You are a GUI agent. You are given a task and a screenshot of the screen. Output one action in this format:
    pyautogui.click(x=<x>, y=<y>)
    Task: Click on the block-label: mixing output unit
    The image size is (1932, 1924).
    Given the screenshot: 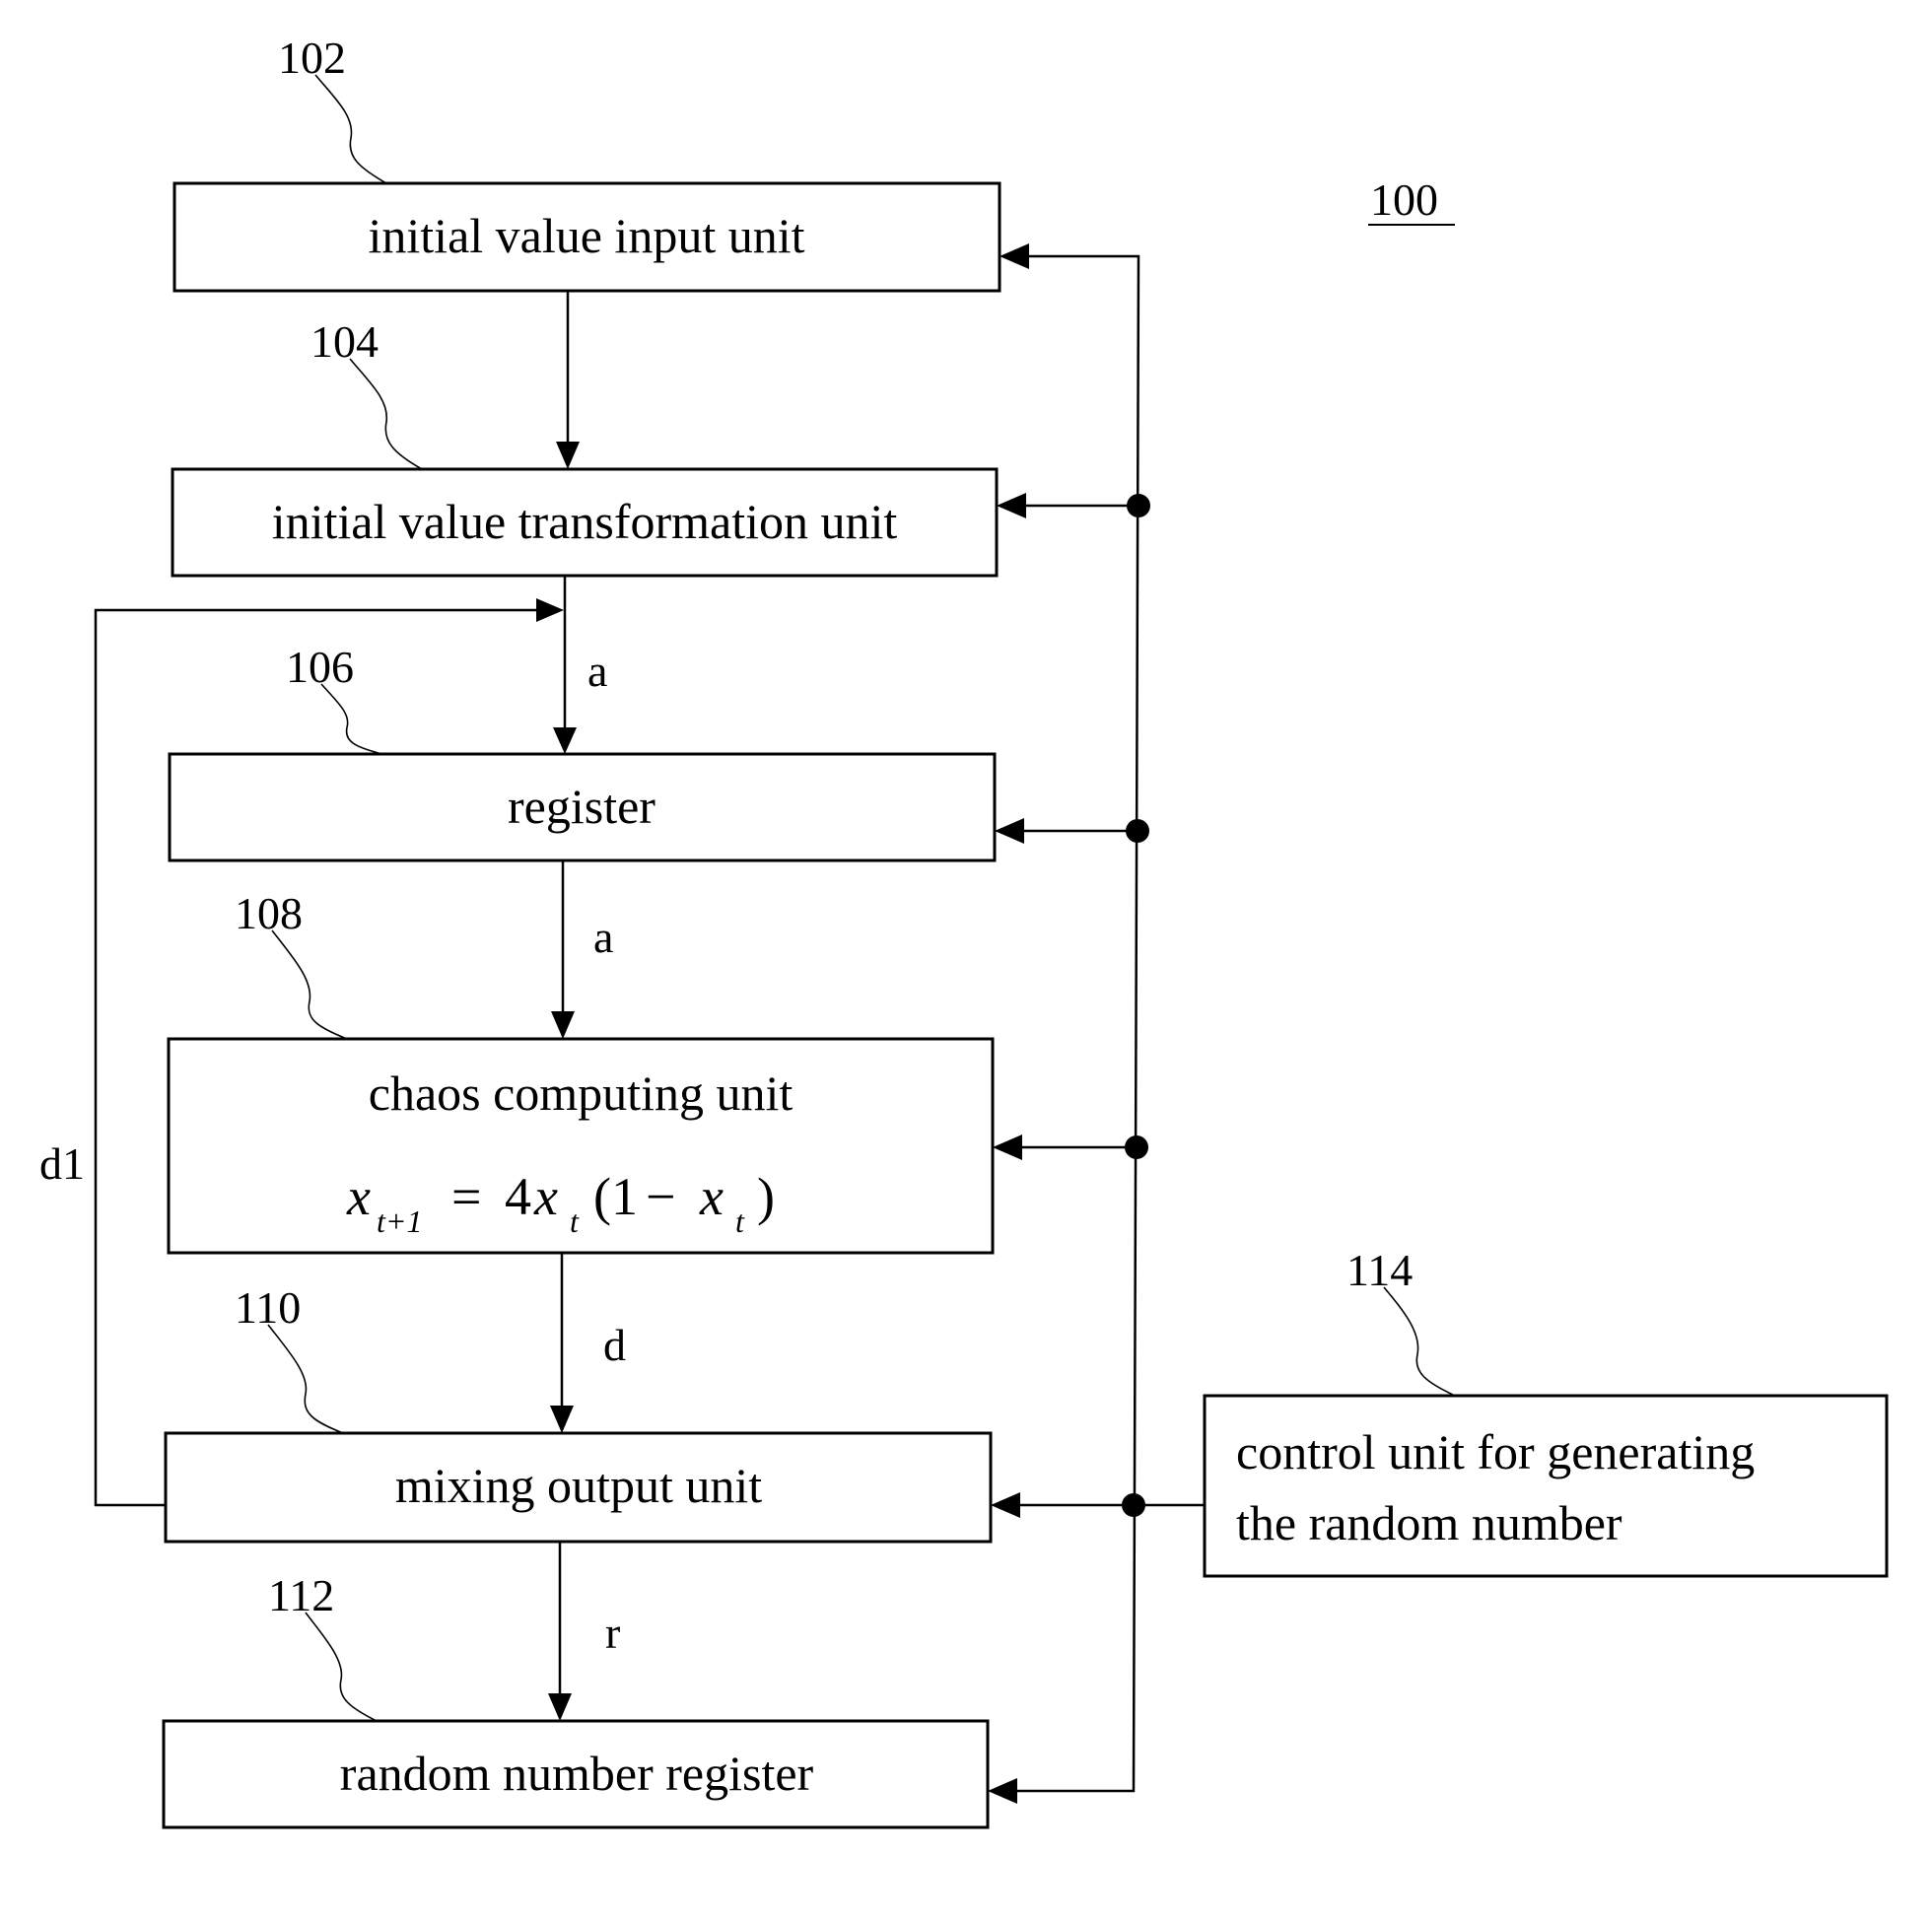 What is the action you would take?
    pyautogui.click(x=578, y=1485)
    